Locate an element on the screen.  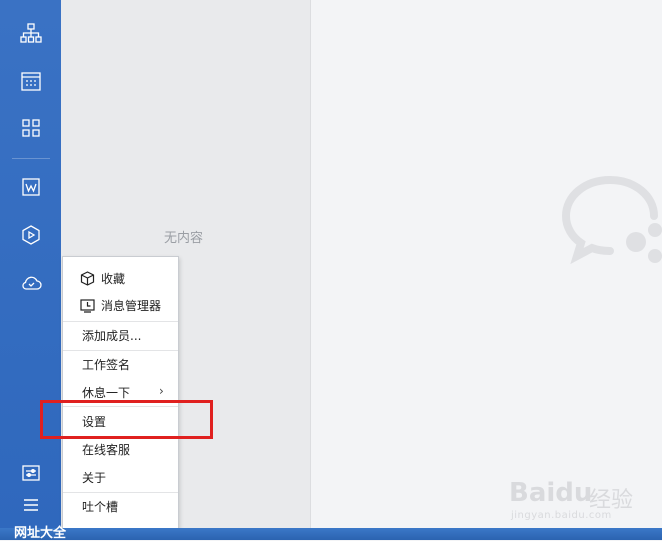
box-icon is located at coordinates (31, 235).